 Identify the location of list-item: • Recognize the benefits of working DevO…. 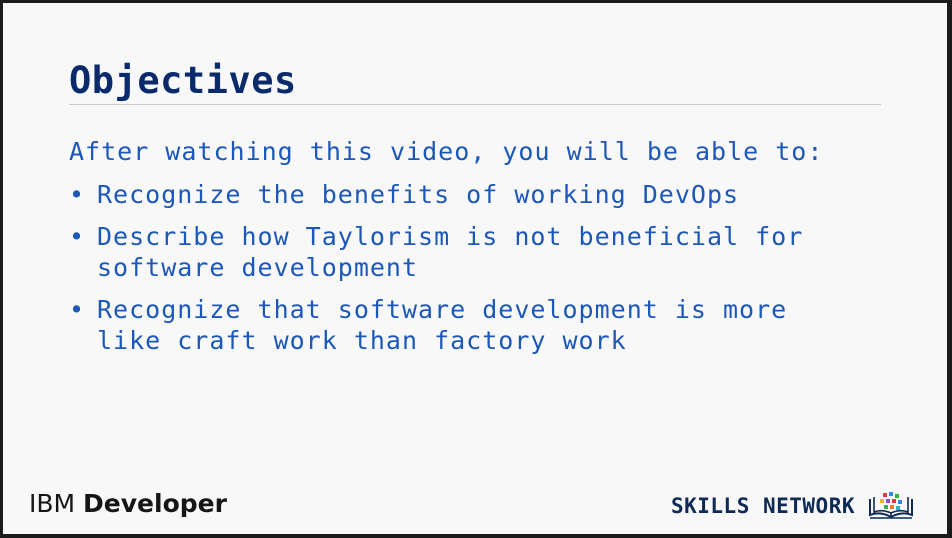
(463, 194).